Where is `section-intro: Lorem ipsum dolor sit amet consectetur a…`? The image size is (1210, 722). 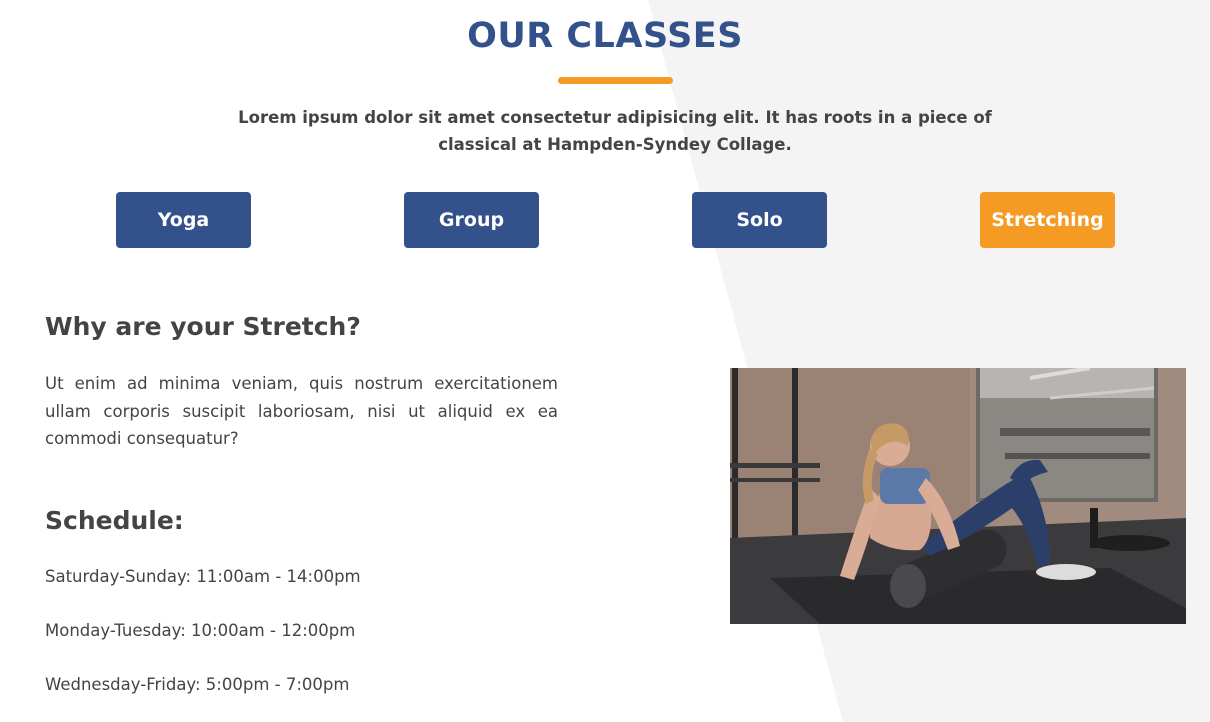 section-intro: Lorem ipsum dolor sit amet consectetur a… is located at coordinates (615, 131).